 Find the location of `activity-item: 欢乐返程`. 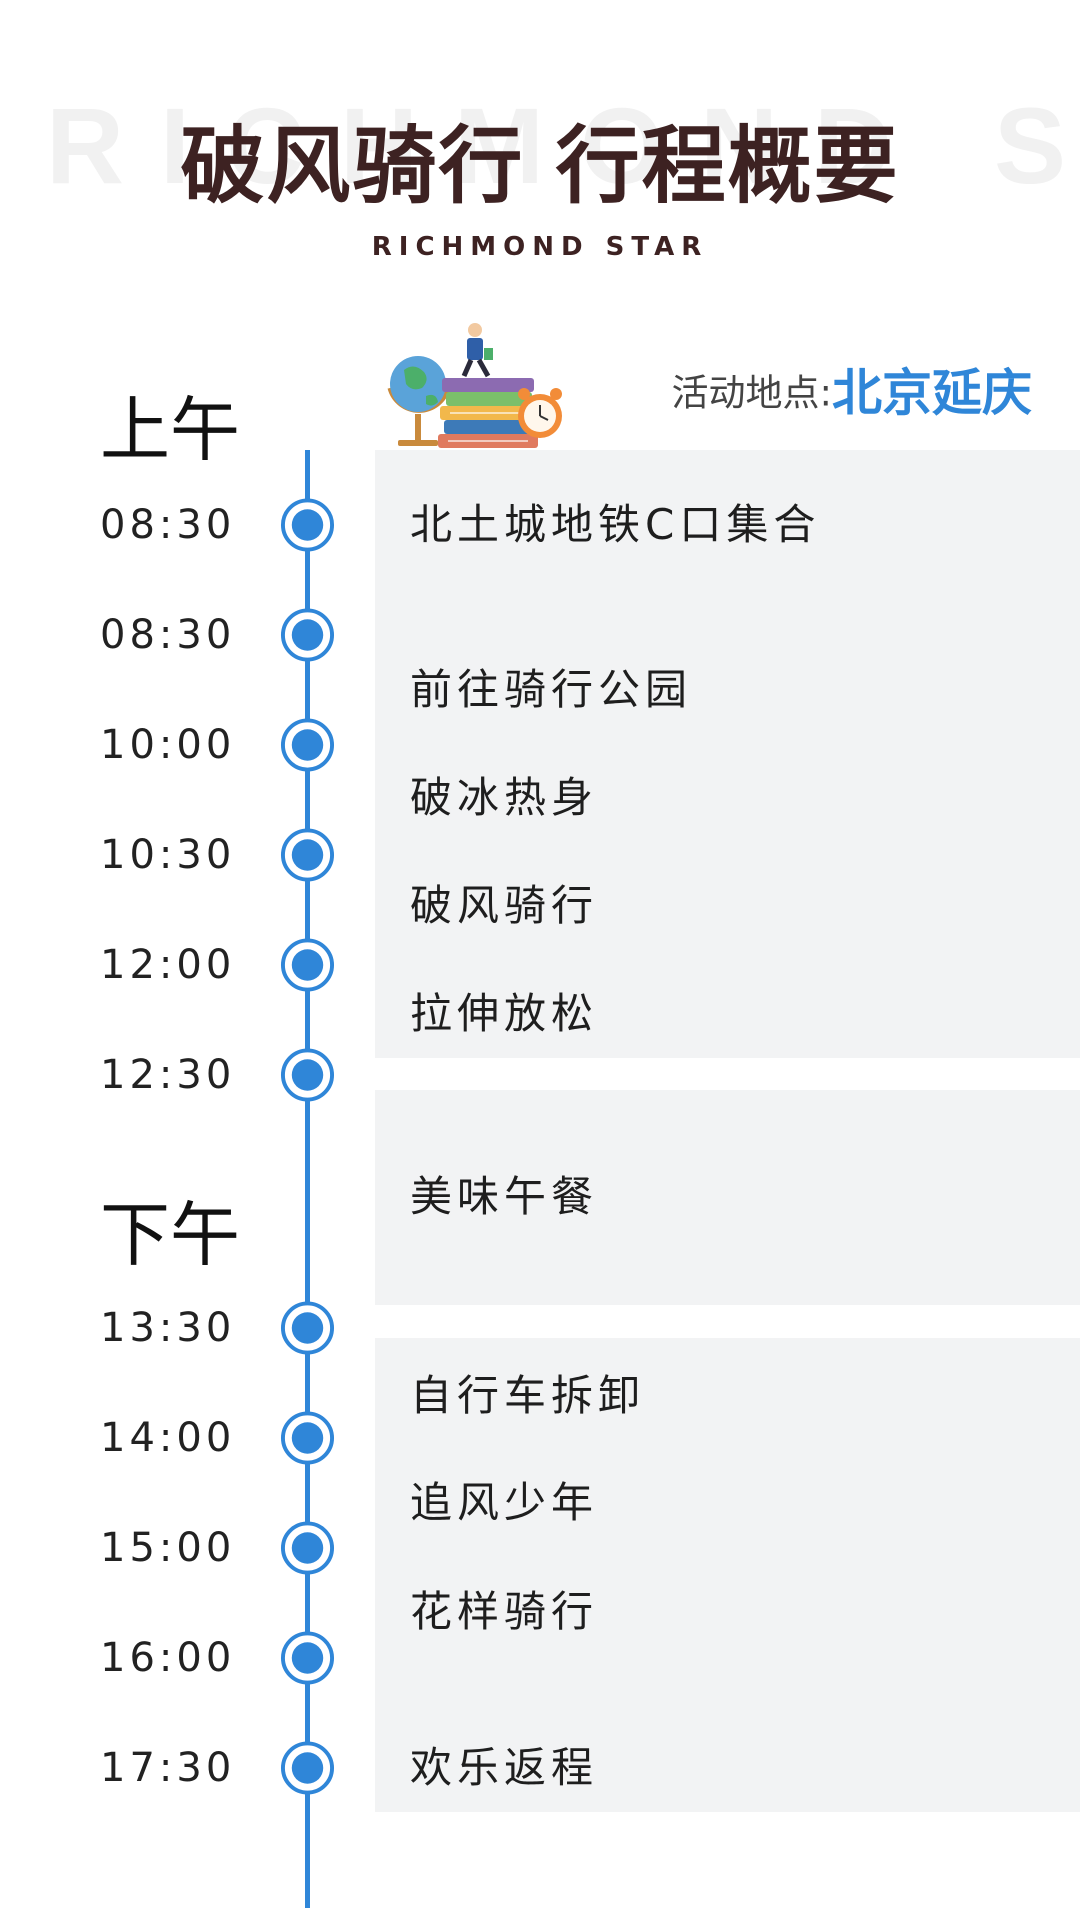

activity-item: 欢乐返程 is located at coordinates (504, 1767).